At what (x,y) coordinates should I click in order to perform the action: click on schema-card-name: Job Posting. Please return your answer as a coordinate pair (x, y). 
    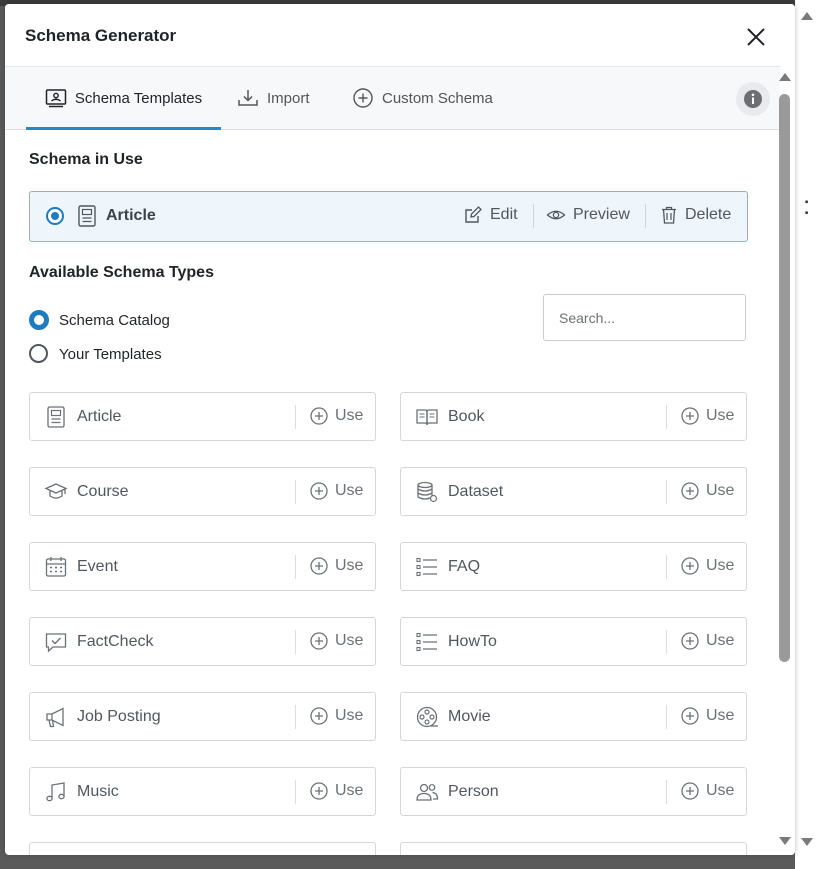
    Looking at the image, I should click on (119, 716).